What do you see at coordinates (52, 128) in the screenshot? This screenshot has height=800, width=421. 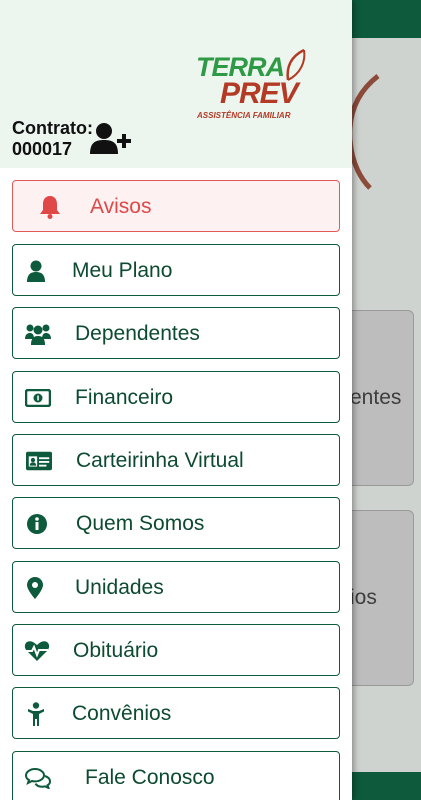 I see `contract-label: Contrato:` at bounding box center [52, 128].